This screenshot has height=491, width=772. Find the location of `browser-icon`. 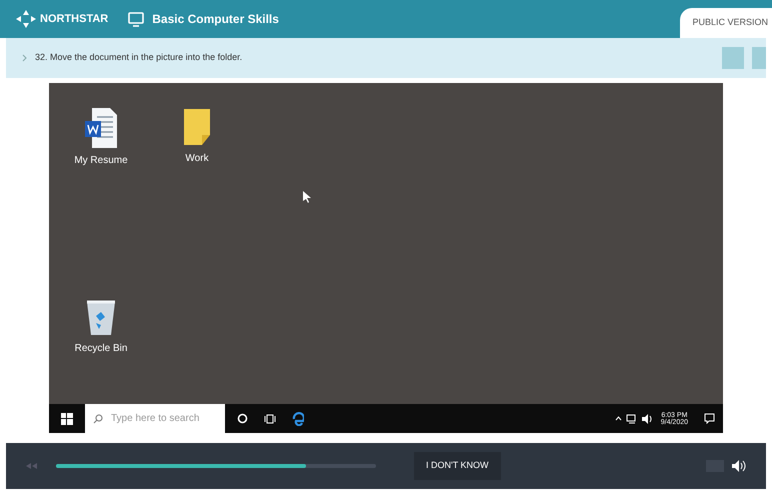

browser-icon is located at coordinates (298, 419).